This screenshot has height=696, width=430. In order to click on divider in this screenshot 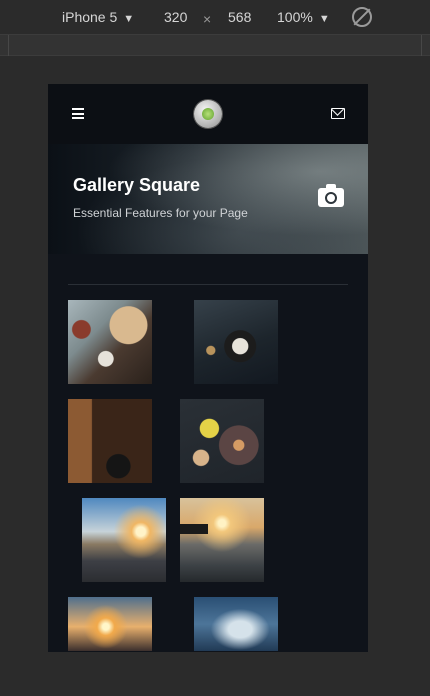, I will do `click(208, 284)`.